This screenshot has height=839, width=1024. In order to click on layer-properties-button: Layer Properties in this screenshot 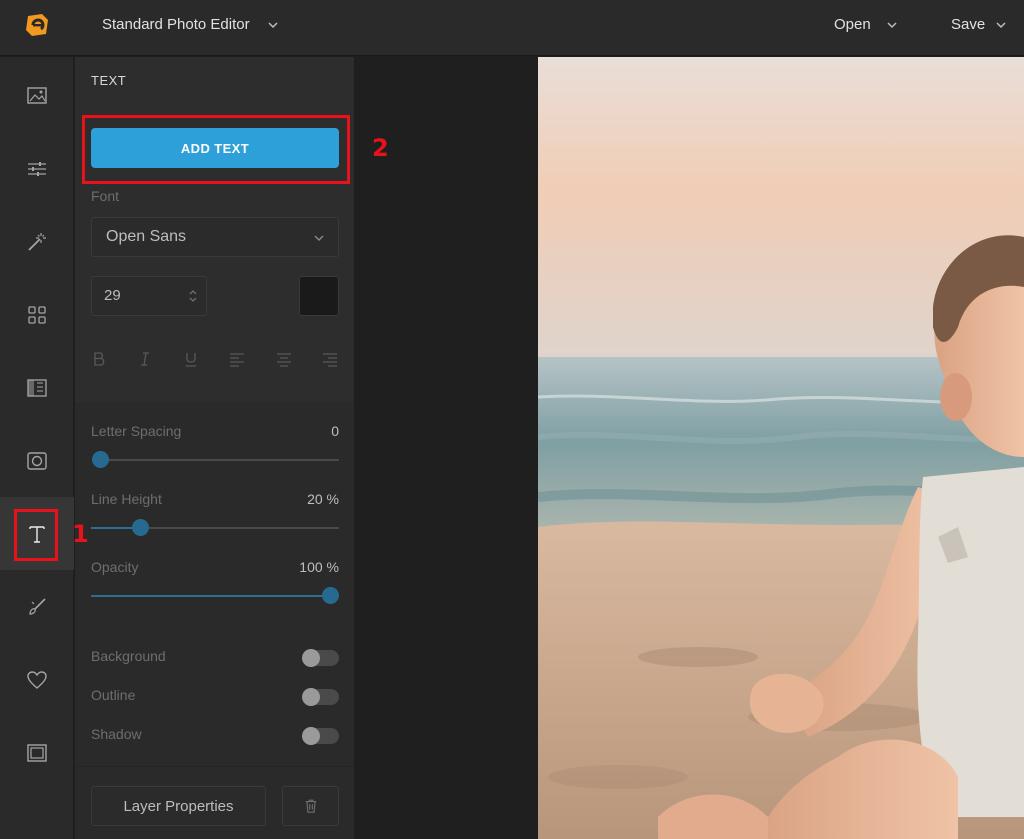, I will do `click(178, 806)`.